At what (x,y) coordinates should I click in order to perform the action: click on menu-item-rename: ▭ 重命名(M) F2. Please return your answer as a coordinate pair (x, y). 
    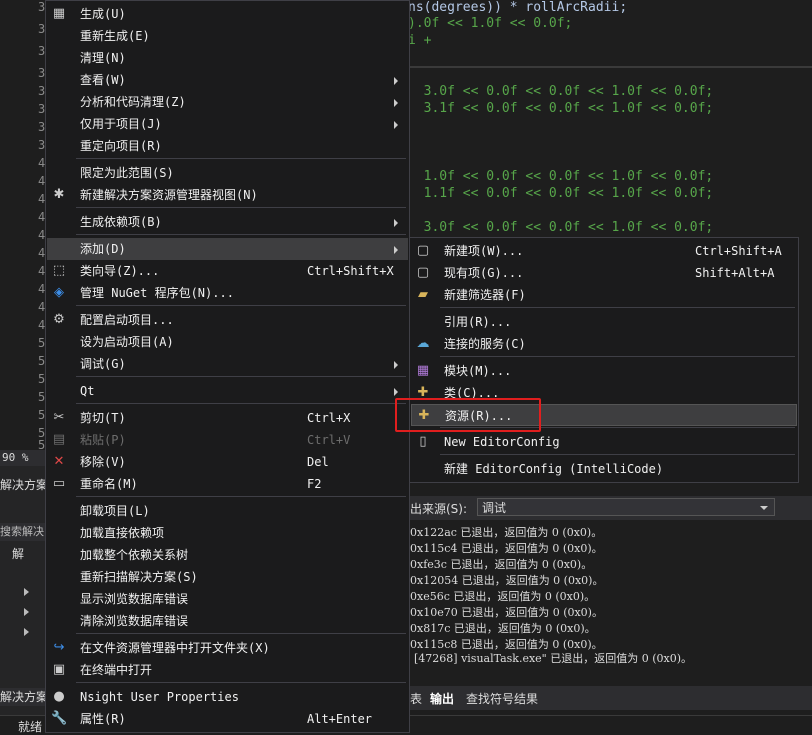
    Looking at the image, I should click on (227, 484).